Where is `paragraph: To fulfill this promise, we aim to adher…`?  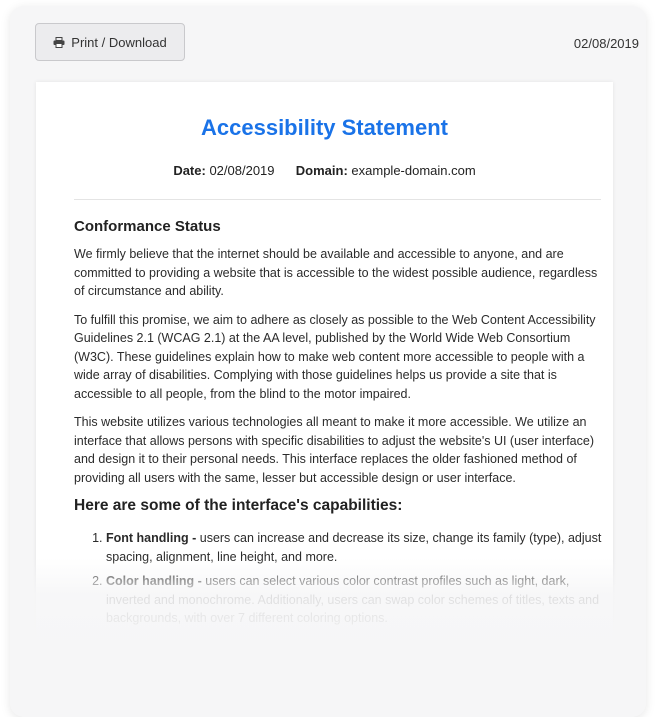
paragraph: To fulfill this promise, we aim to adher… is located at coordinates (335, 356).